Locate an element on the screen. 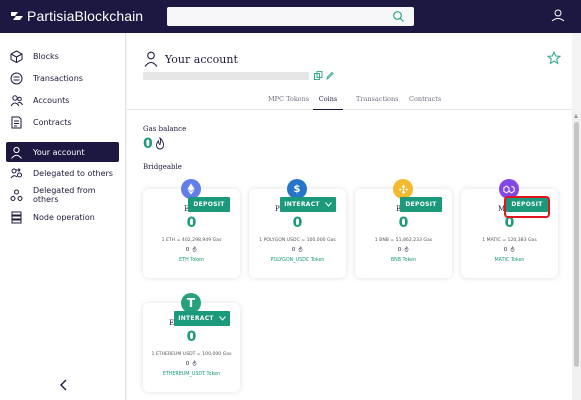 Image resolution: width=581 pixels, height=400 pixels. accounts-icon is located at coordinates (16, 100).